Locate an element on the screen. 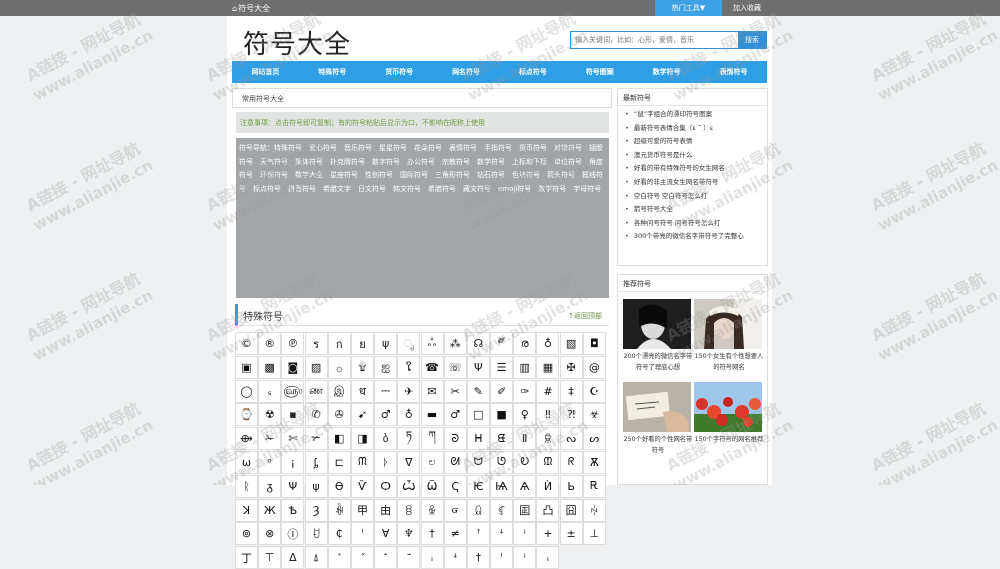 The width and height of the screenshot is (1000, 569). latest-item: 澳元货币符号是什么 is located at coordinates (696, 156).